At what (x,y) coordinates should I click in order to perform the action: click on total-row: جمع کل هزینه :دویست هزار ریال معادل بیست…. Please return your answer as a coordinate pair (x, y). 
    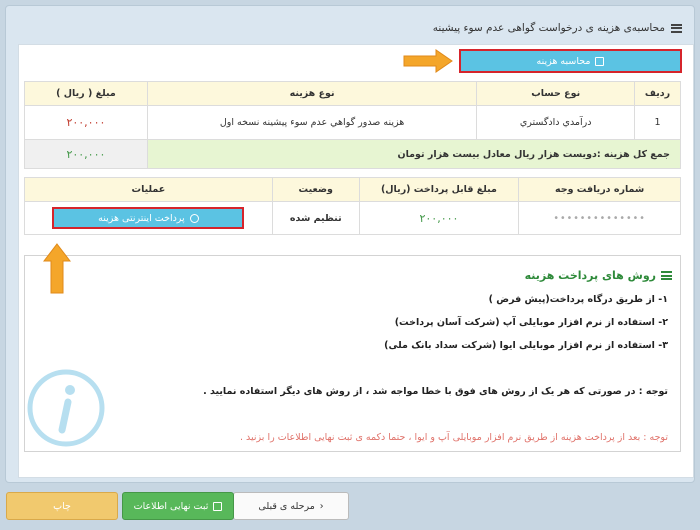
    Looking at the image, I should click on (353, 154).